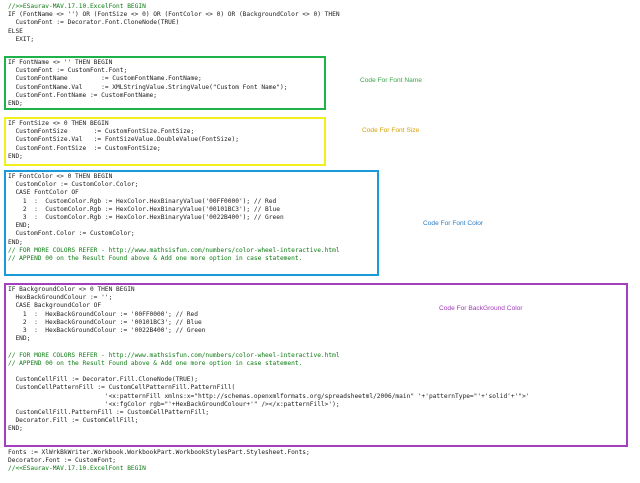  Describe the element at coordinates (165, 83) in the screenshot. I see `font-name-box` at that location.